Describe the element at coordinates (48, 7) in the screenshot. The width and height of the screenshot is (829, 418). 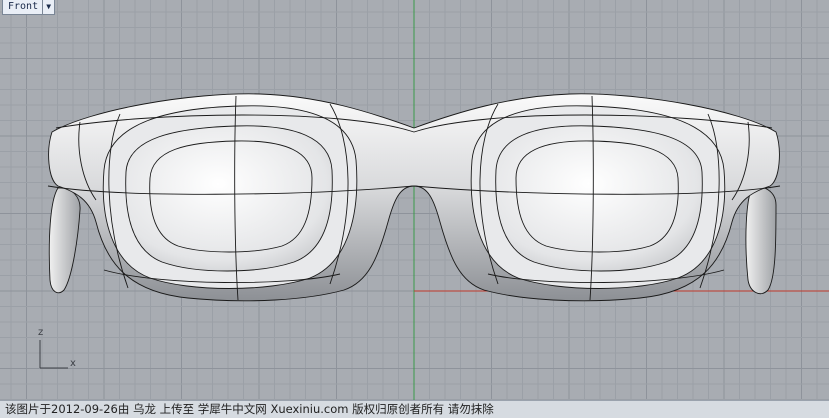
I see `dropdown-triangle-icon: ▼` at that location.